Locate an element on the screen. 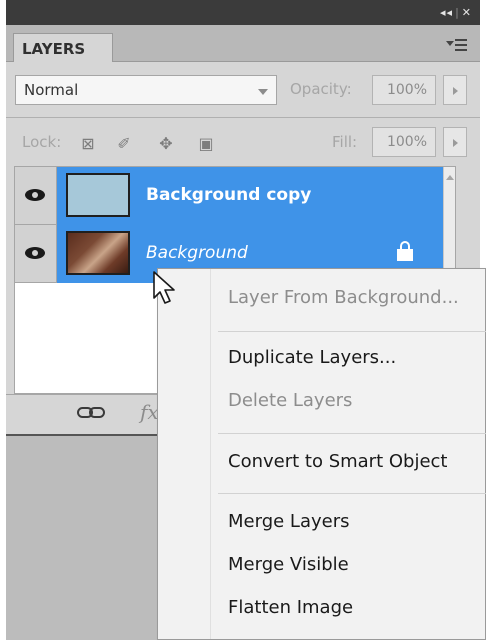 This screenshot has width=486, height=640. fill-field: 100% is located at coordinates (404, 142).